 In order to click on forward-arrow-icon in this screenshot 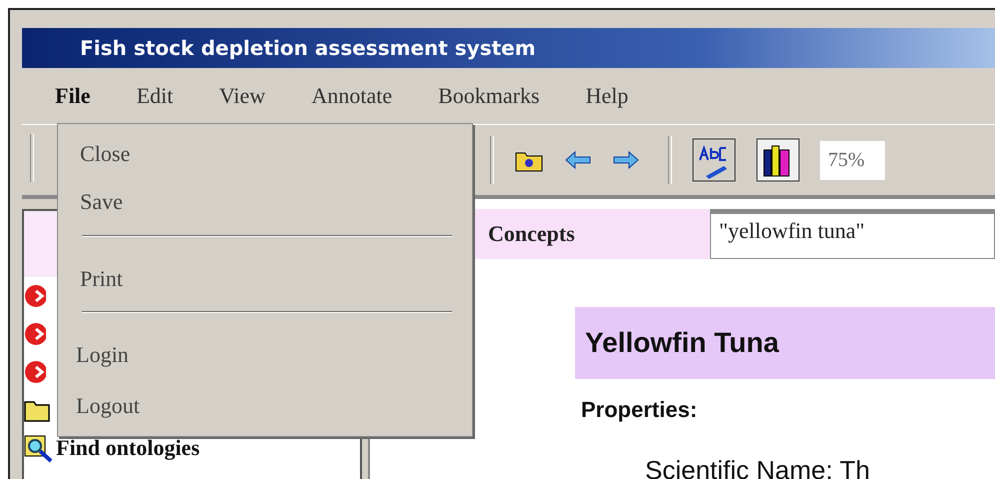, I will do `click(626, 160)`.